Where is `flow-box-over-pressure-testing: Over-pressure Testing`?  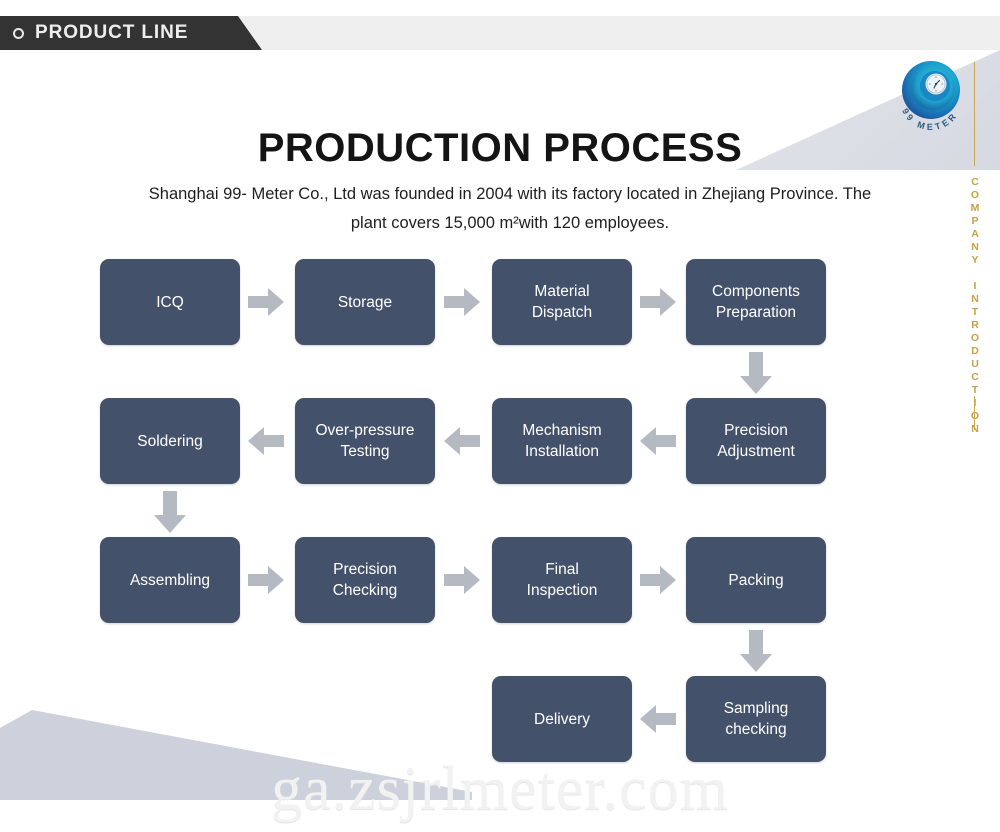 flow-box-over-pressure-testing: Over-pressure Testing is located at coordinates (365, 441).